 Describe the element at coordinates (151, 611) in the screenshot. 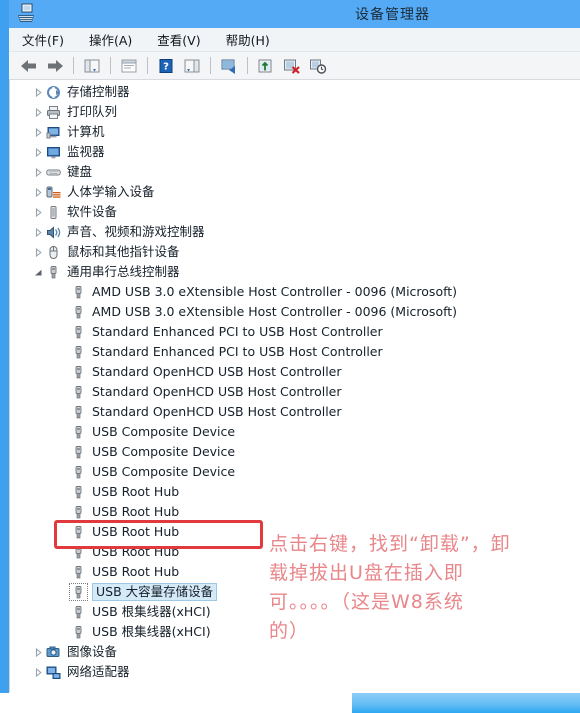

I see `tree-item-label: USB 根集线器(xHCI)` at that location.